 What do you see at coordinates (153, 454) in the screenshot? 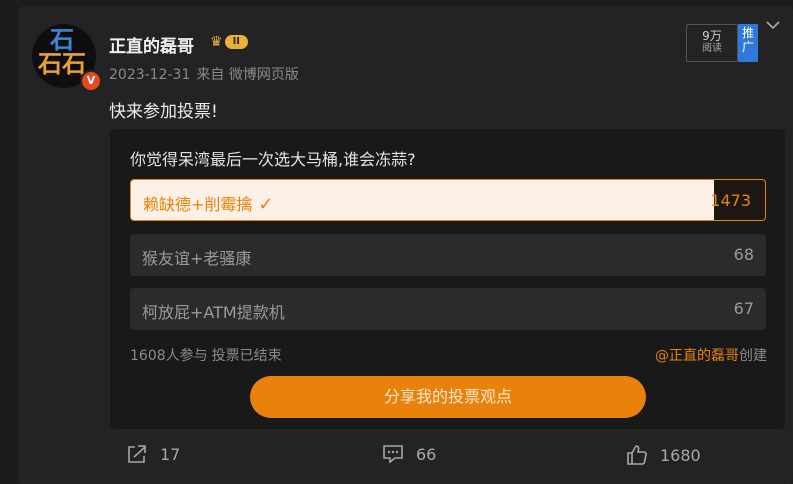
I see `repost-button: 17` at bounding box center [153, 454].